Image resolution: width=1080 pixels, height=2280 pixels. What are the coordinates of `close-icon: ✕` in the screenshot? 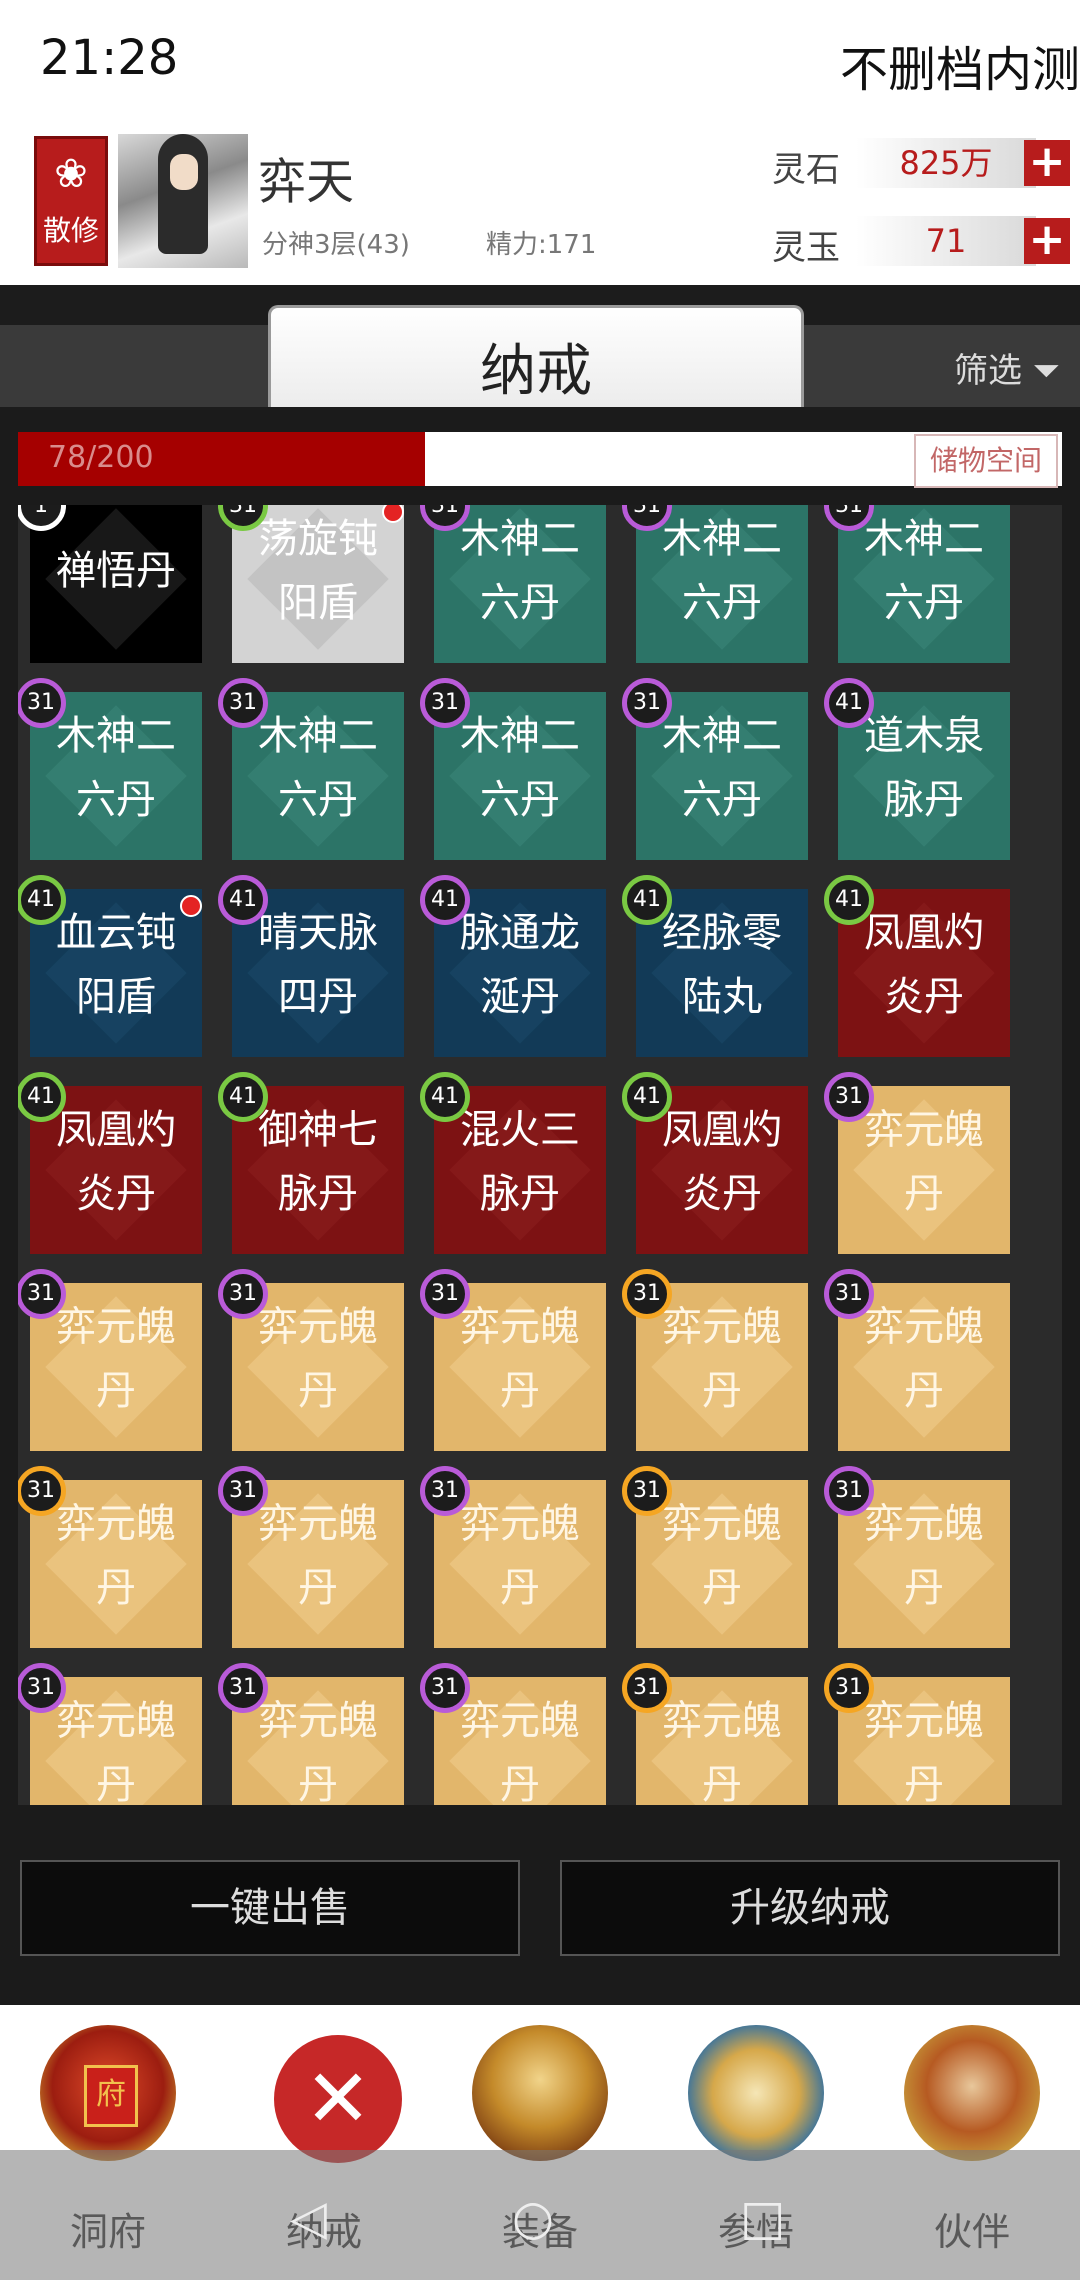 It's located at (338, 2099).